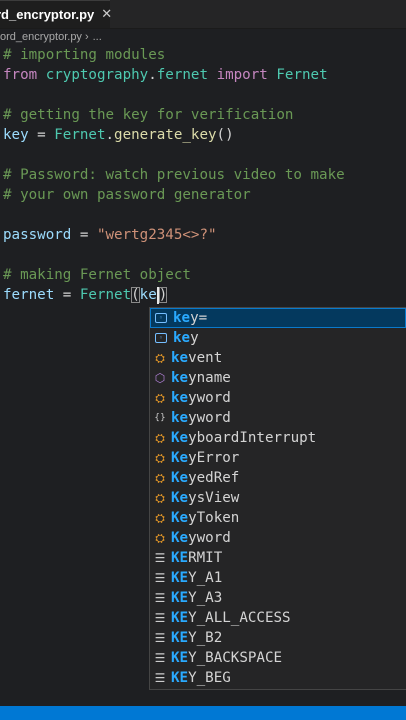  I want to click on suggestion-label: KEY_A1, so click(197, 578).